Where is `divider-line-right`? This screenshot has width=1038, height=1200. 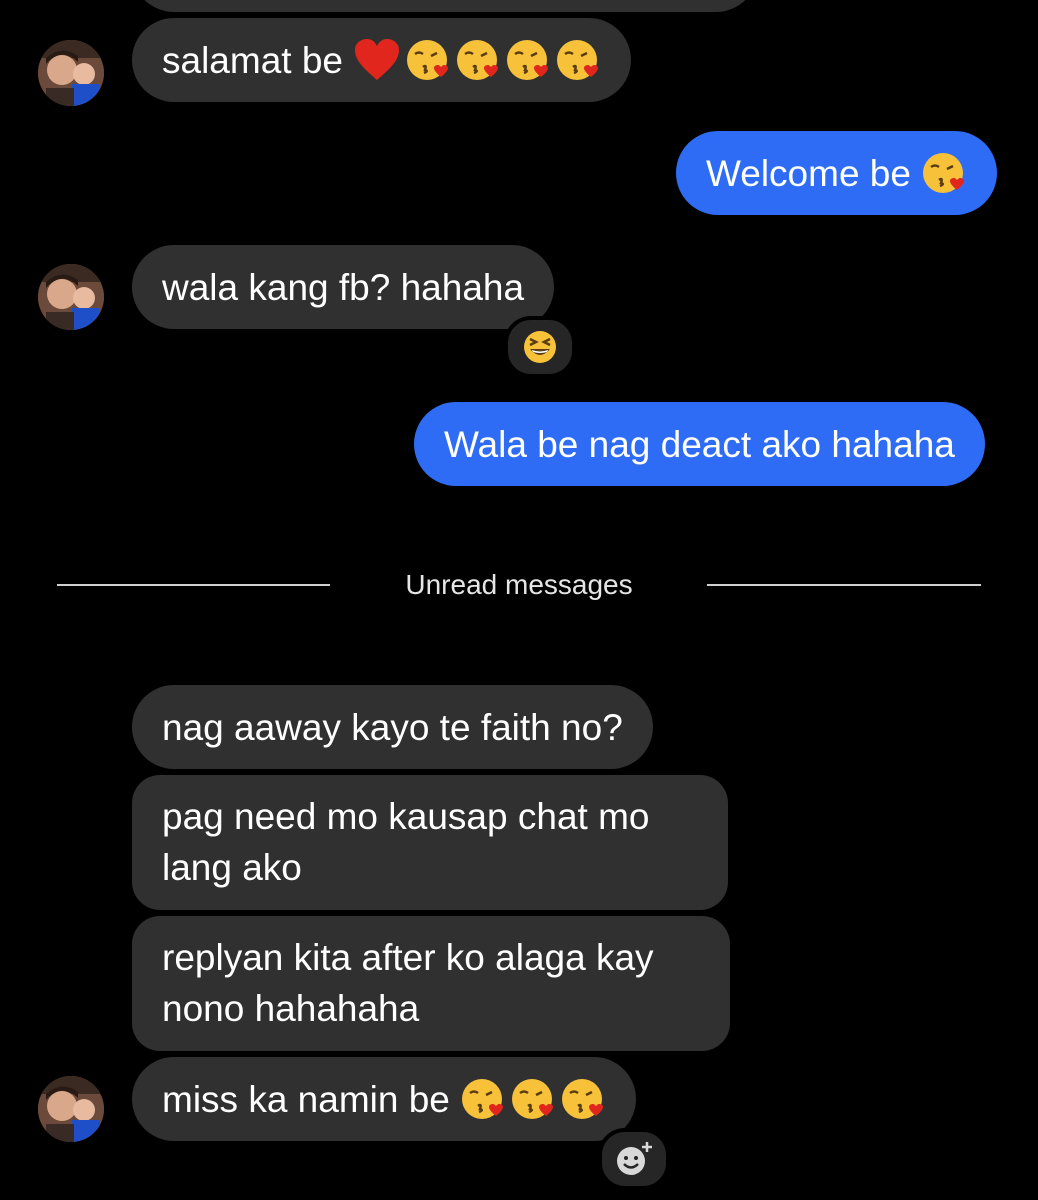
divider-line-right is located at coordinates (844, 585).